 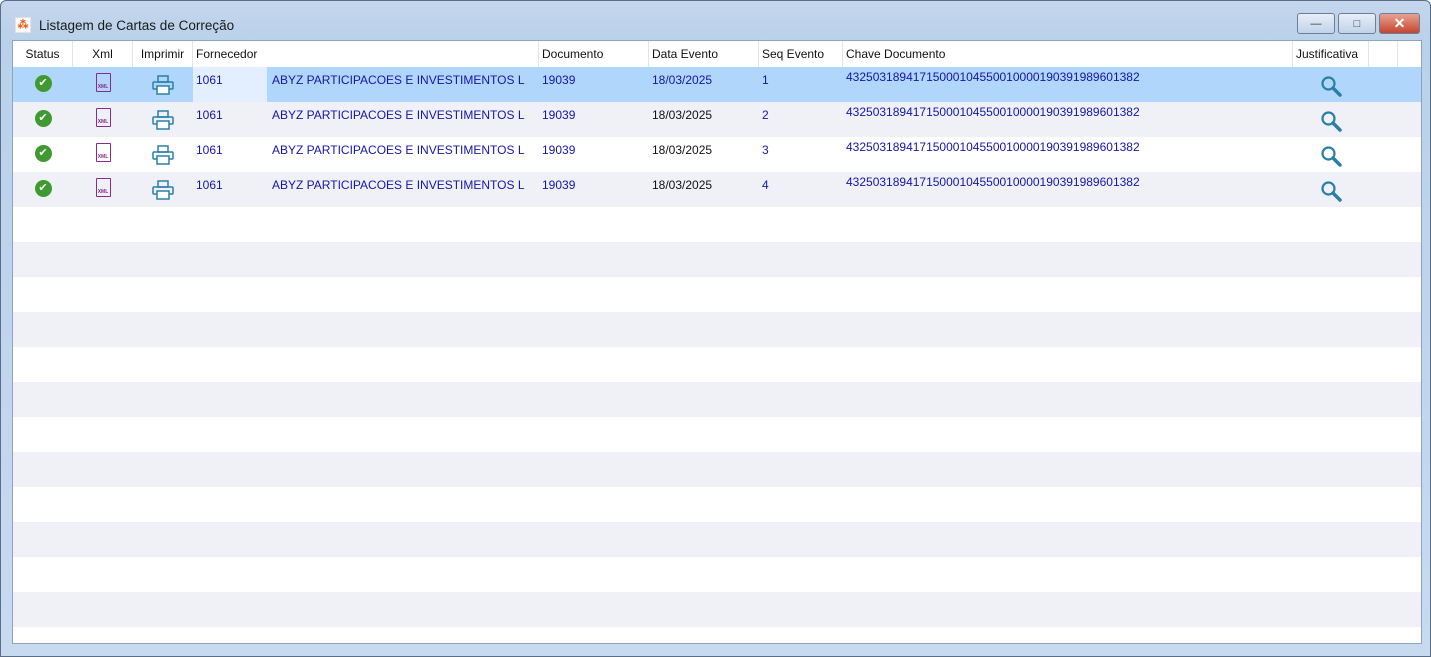 I want to click on minimize-icon: —, so click(x=1316, y=23).